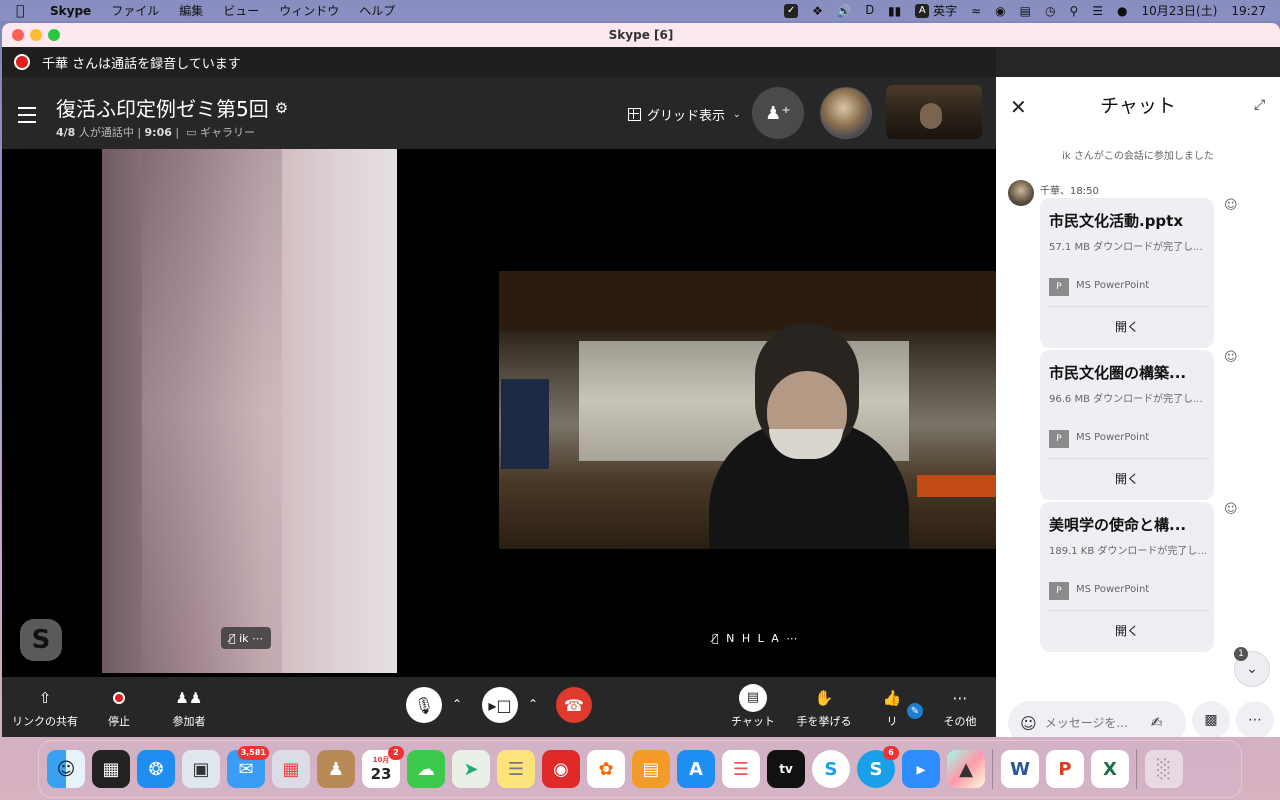 The height and width of the screenshot is (800, 1280). I want to click on skype-alt-icon: S6, so click(878, 767).